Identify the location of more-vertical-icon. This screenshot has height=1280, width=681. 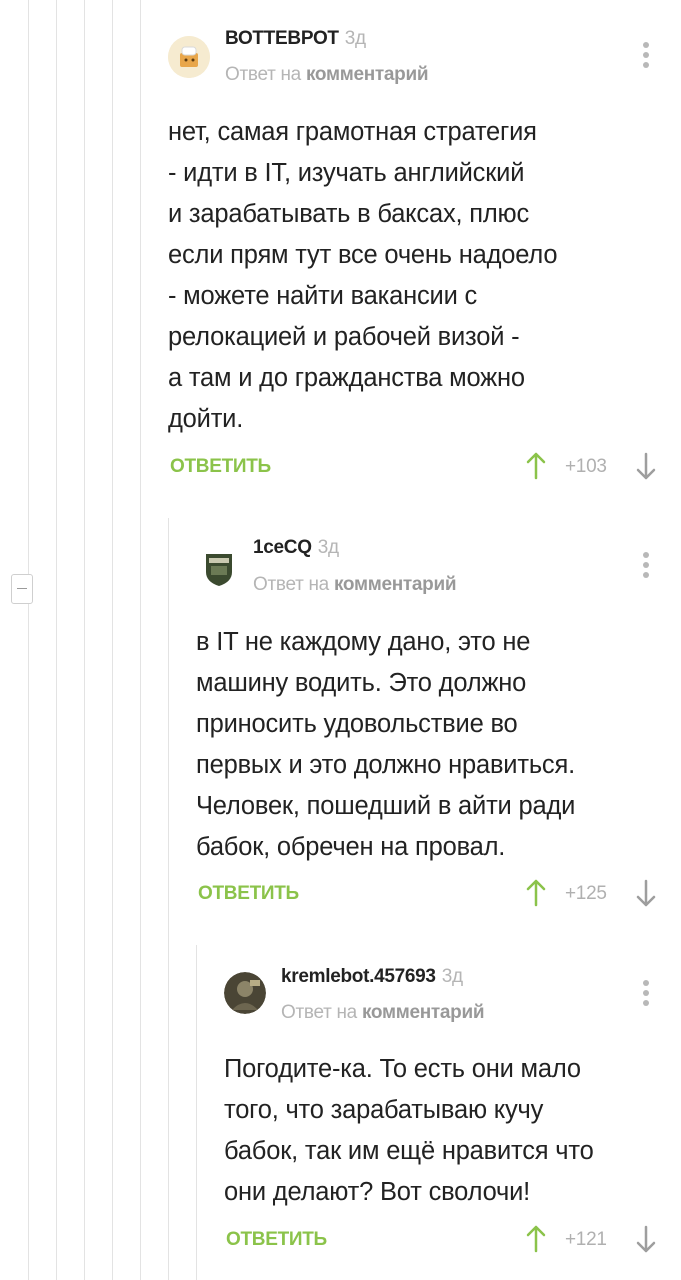
(646, 993).